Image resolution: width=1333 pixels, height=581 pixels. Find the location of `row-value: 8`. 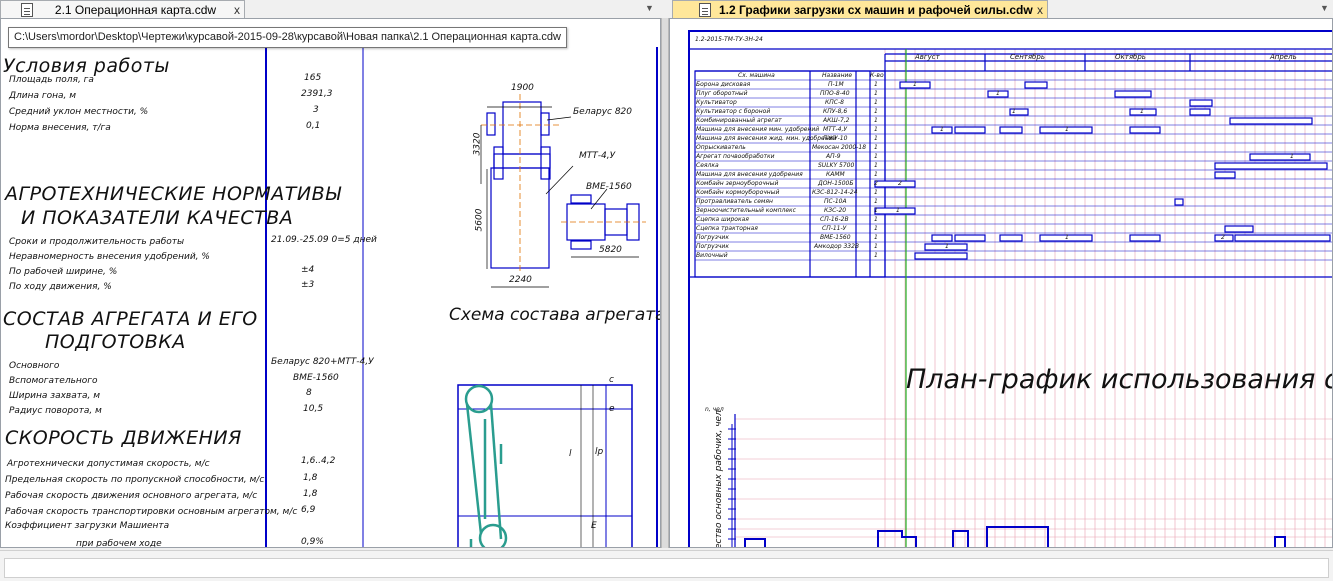

row-value: 8 is located at coordinates (309, 393).